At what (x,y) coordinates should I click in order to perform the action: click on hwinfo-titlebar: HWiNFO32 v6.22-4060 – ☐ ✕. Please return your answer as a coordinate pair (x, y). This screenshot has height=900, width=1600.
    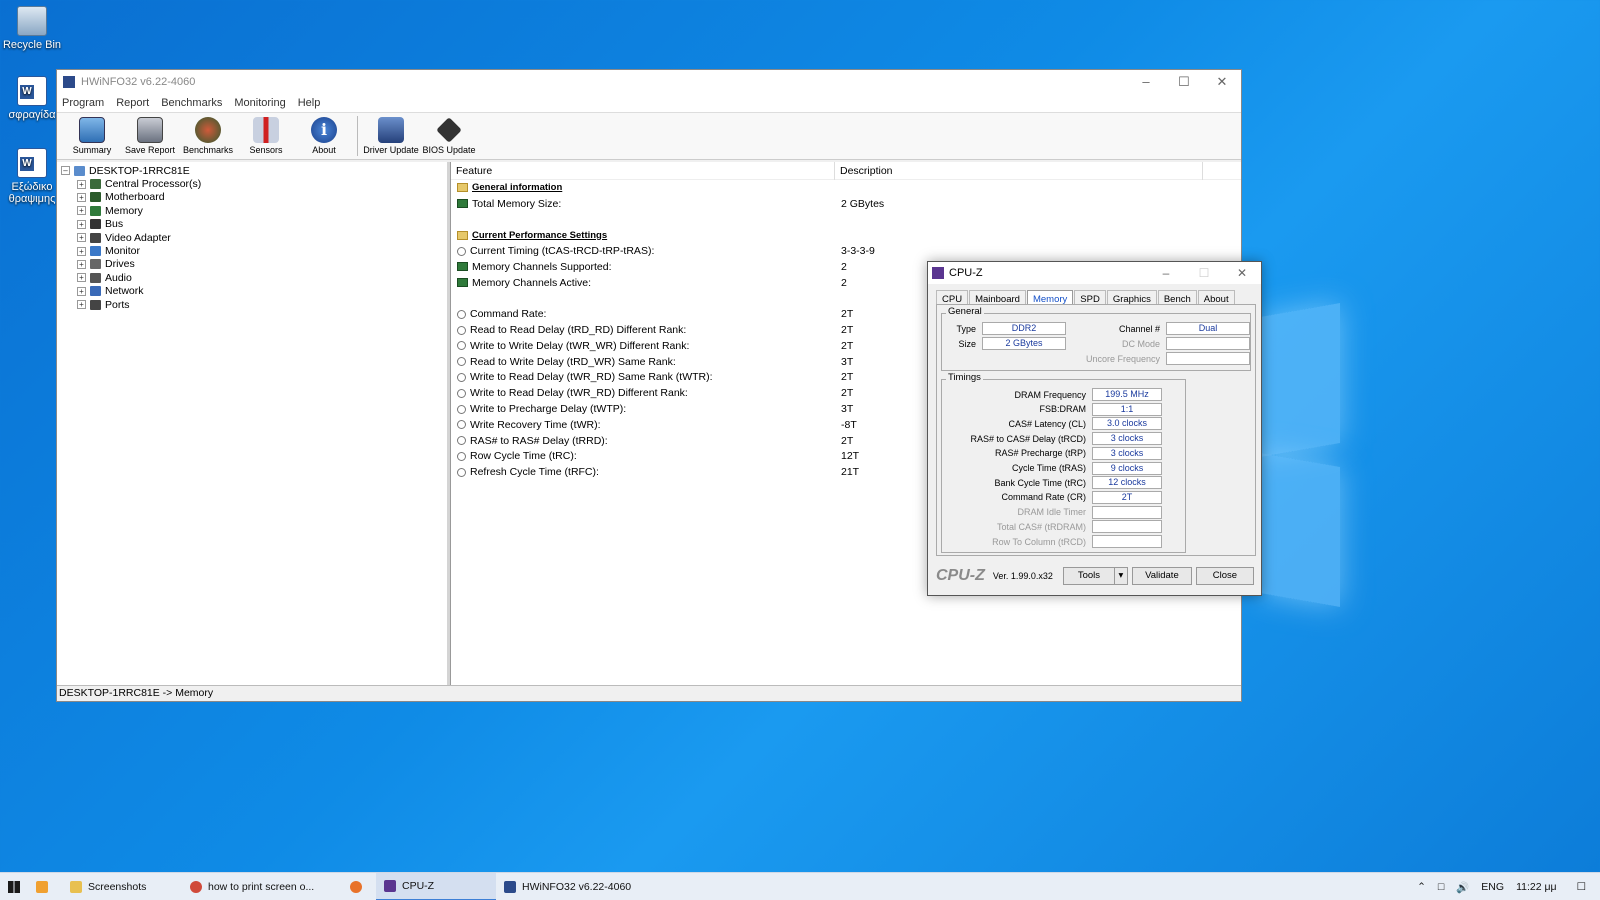
    Looking at the image, I should click on (649, 82).